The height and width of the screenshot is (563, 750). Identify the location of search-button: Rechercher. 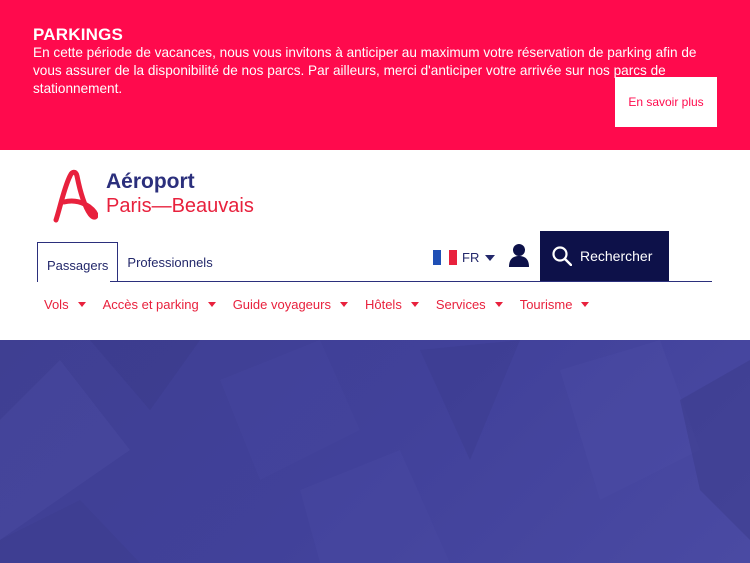
(604, 256).